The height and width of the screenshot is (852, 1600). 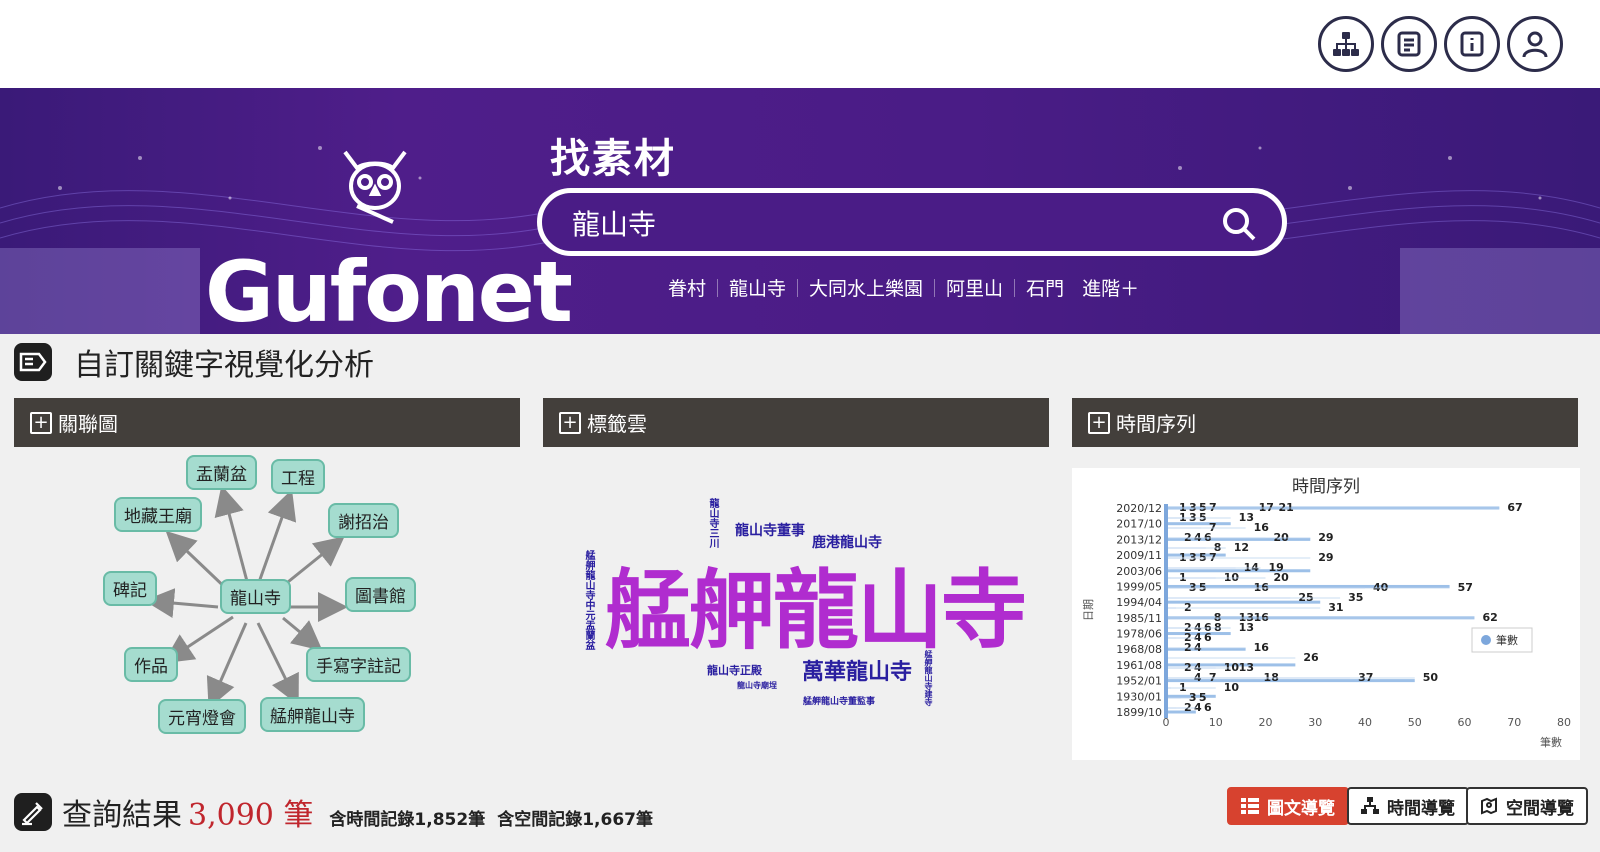 What do you see at coordinates (1301, 808) in the screenshot?
I see `button-label: 圖文導覽` at bounding box center [1301, 808].